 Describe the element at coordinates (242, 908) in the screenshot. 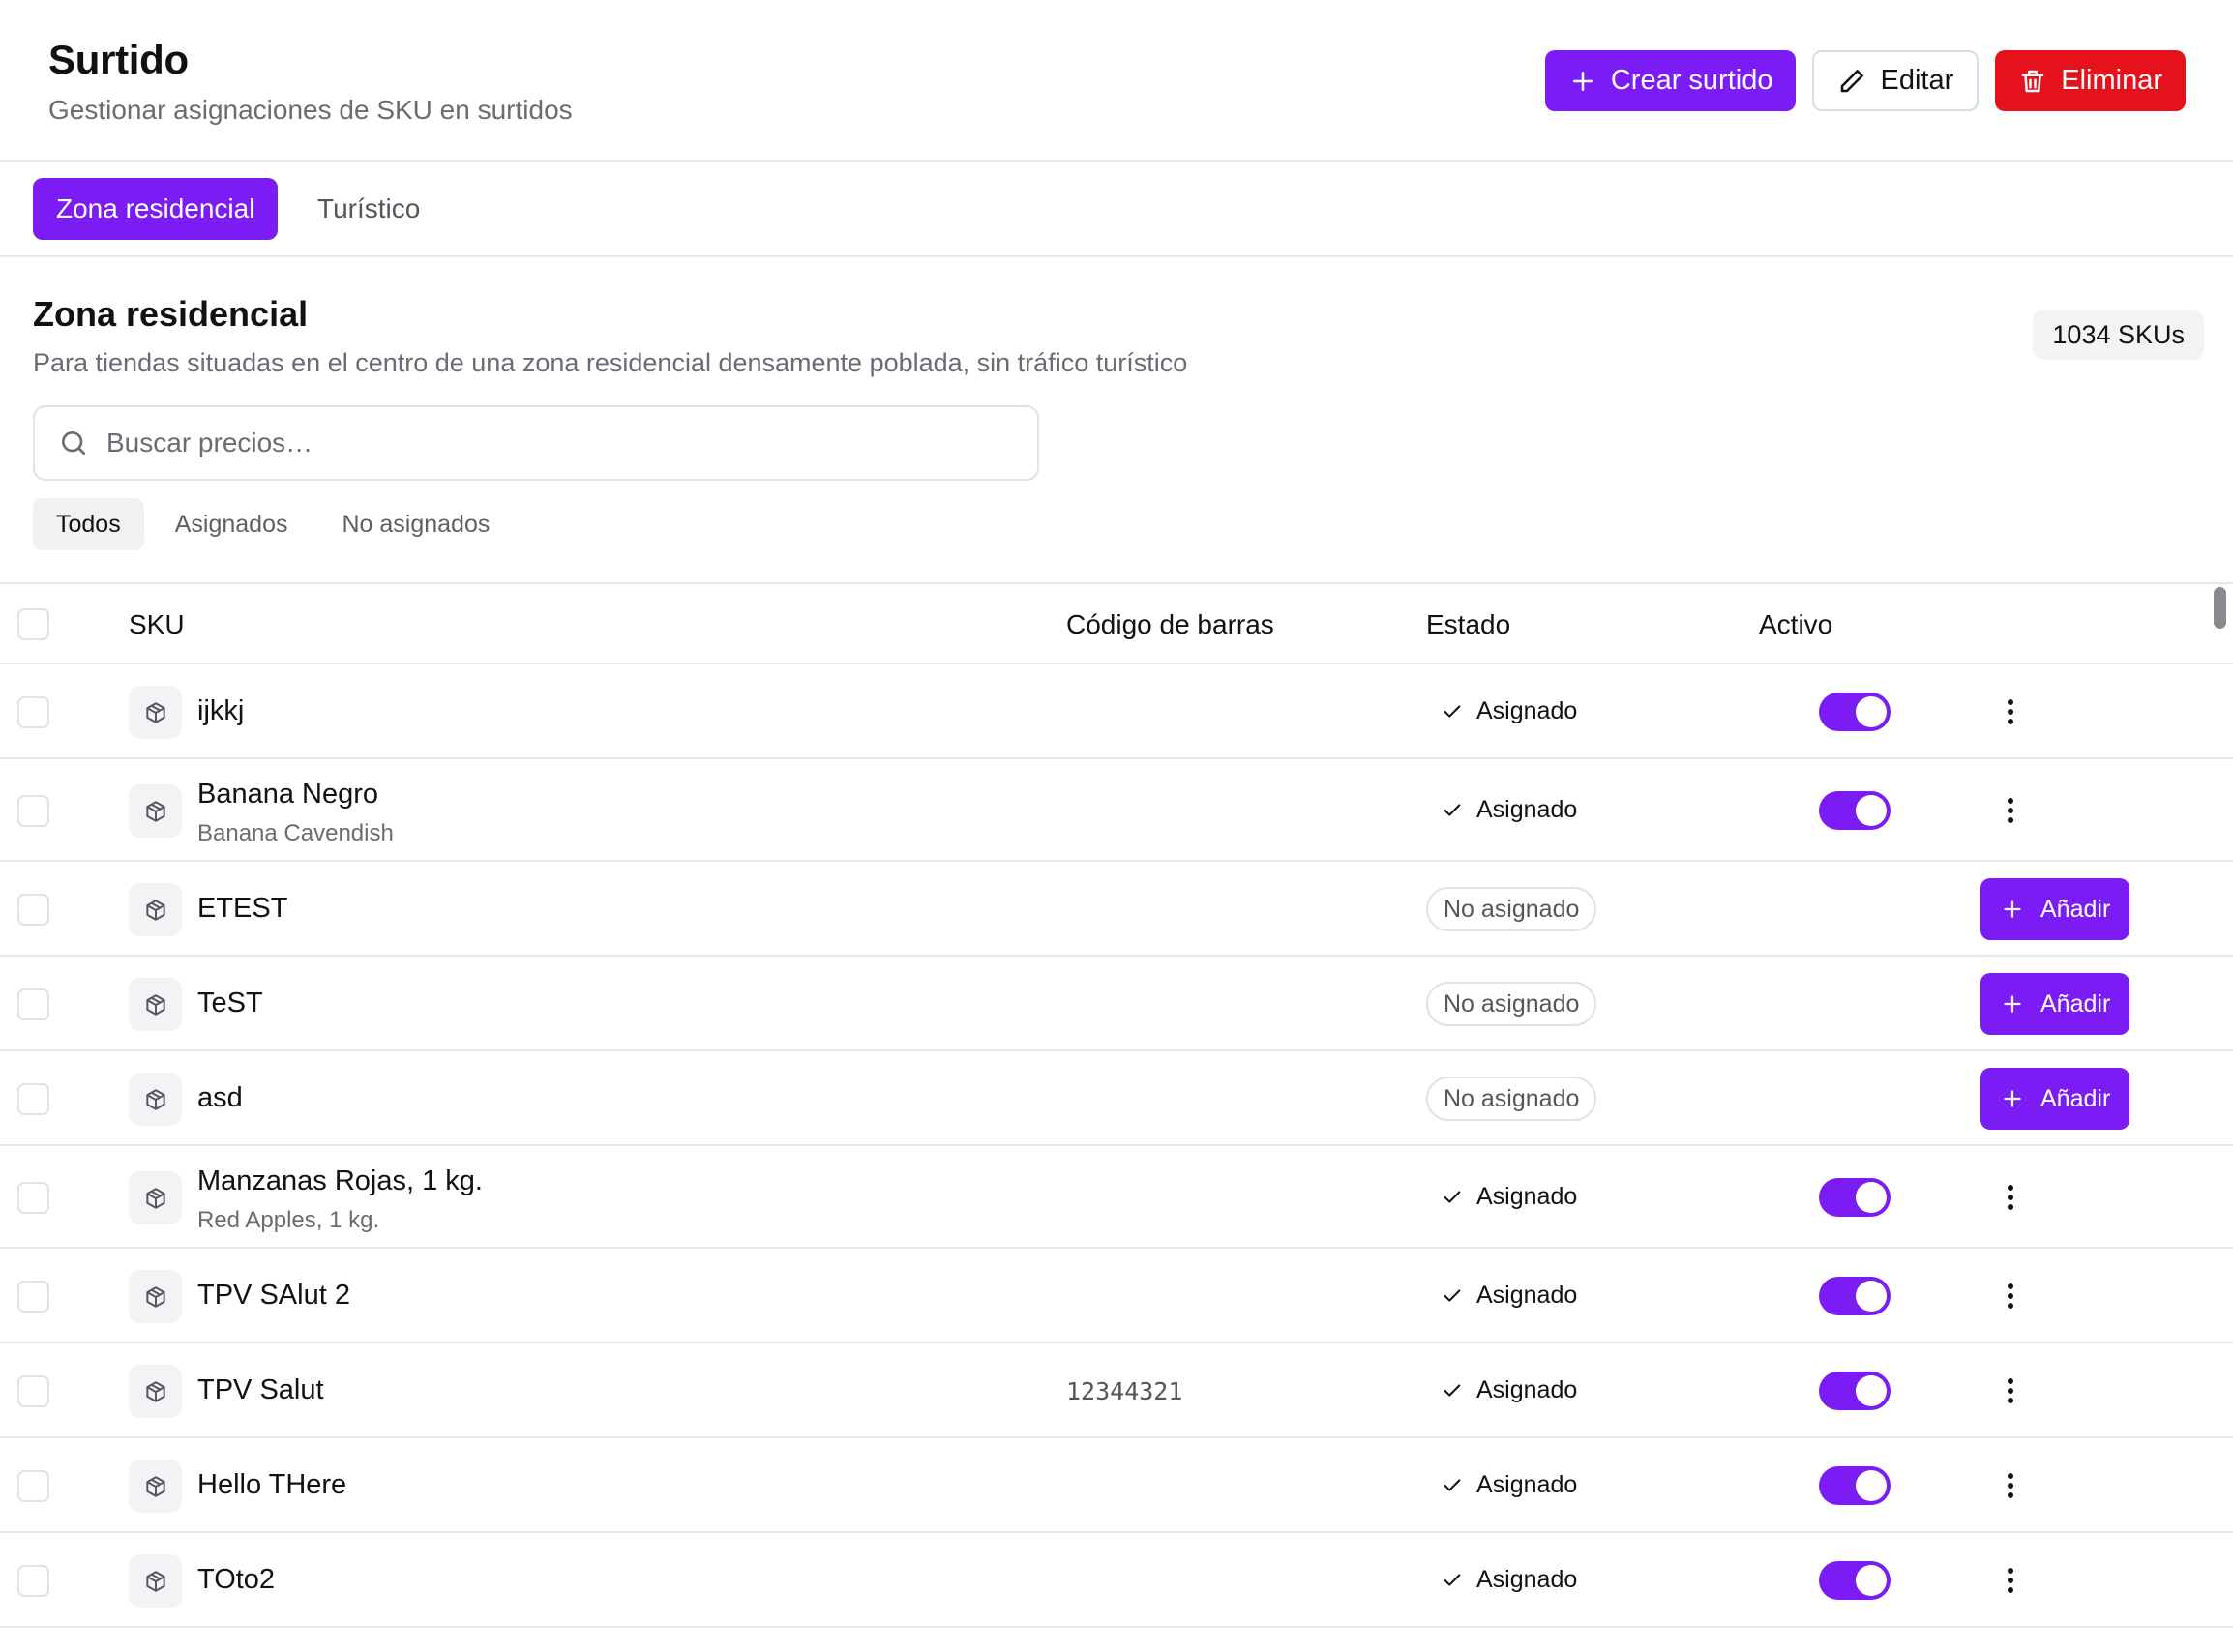

I see `sku-name: ETEST` at that location.